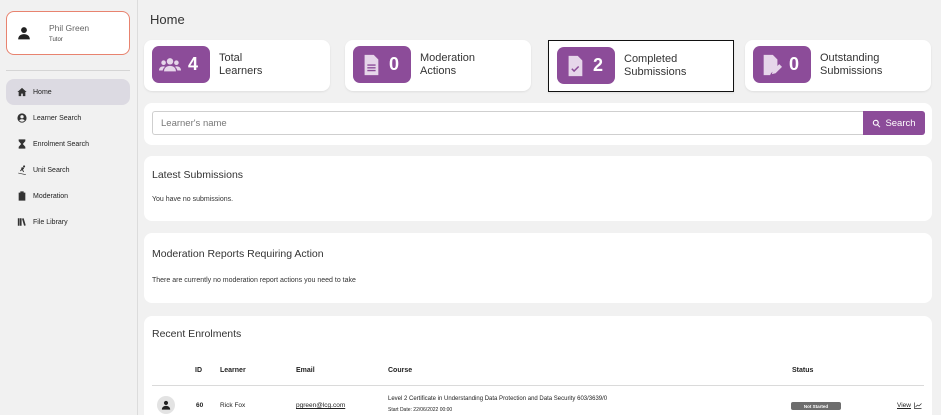 This screenshot has height=415, width=941. Describe the element at coordinates (438, 71) in the screenshot. I see `stat-label-line2: Actions` at that location.